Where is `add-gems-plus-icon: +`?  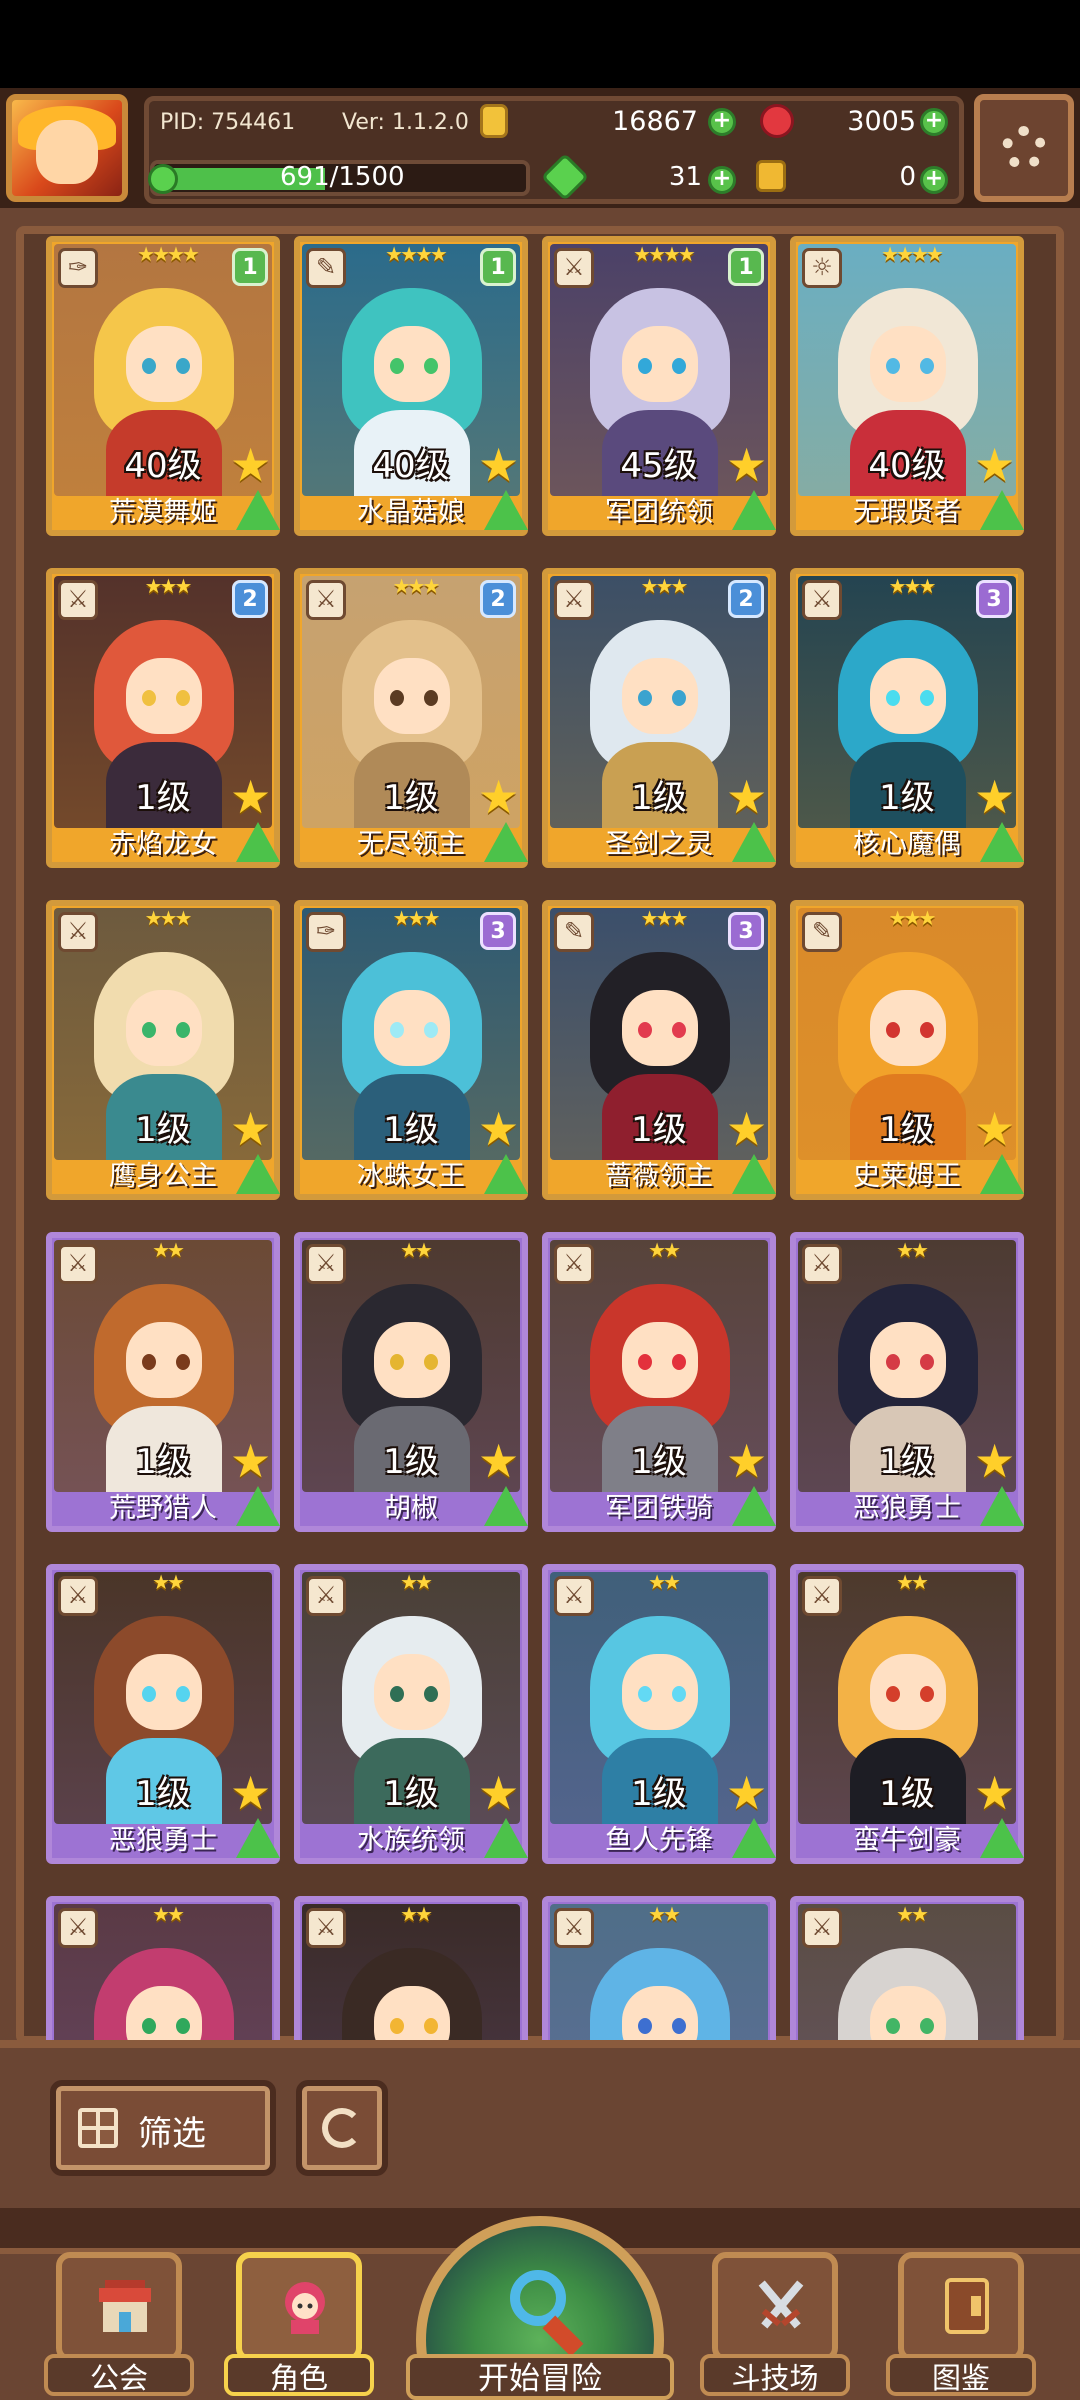 add-gems-plus-icon: + is located at coordinates (934, 122).